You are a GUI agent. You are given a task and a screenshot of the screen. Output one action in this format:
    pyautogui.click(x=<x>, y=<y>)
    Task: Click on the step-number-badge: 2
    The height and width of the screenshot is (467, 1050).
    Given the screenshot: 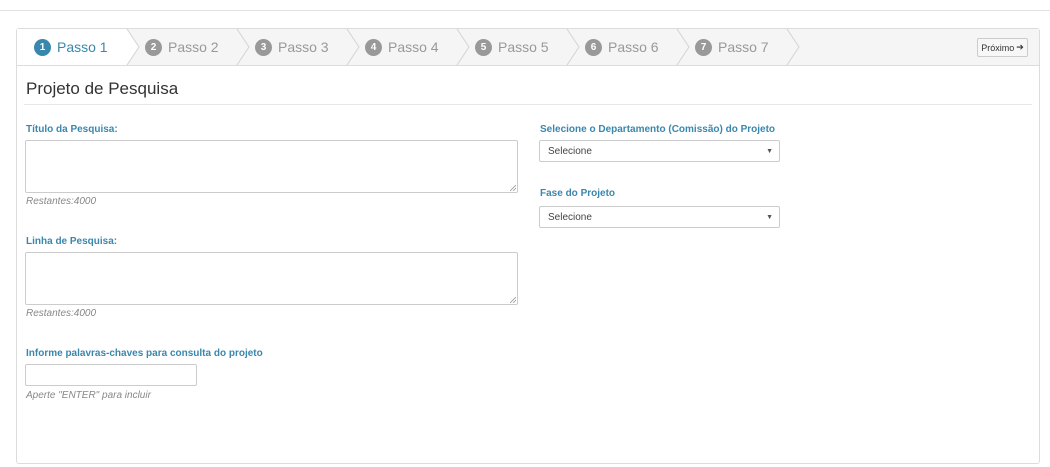 What is the action you would take?
    pyautogui.click(x=153, y=47)
    